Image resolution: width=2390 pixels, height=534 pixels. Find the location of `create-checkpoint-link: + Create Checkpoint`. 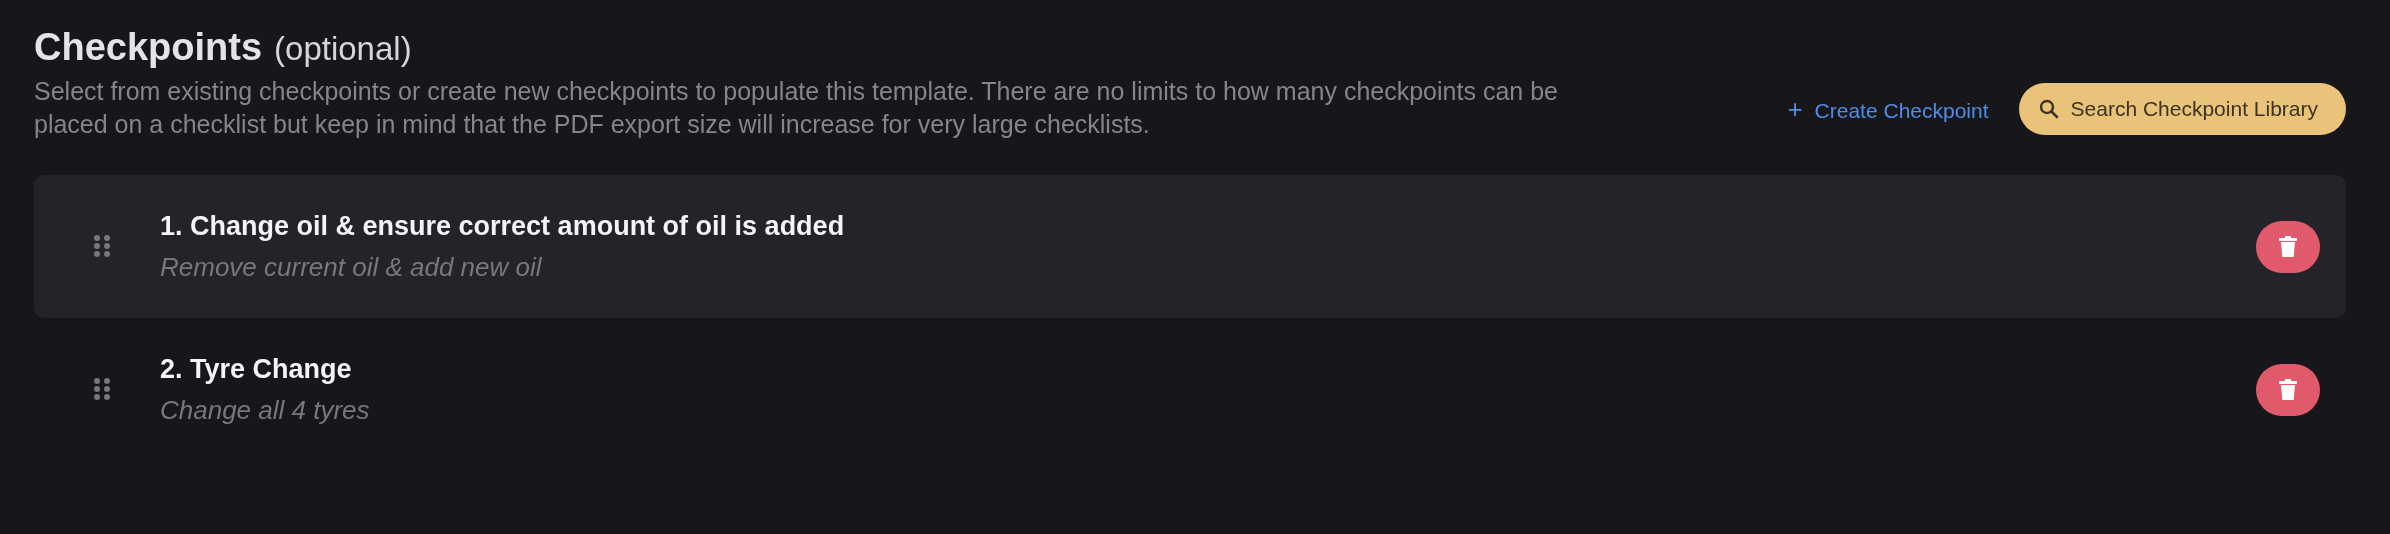

create-checkpoint-link: + Create Checkpoint is located at coordinates (1888, 109).